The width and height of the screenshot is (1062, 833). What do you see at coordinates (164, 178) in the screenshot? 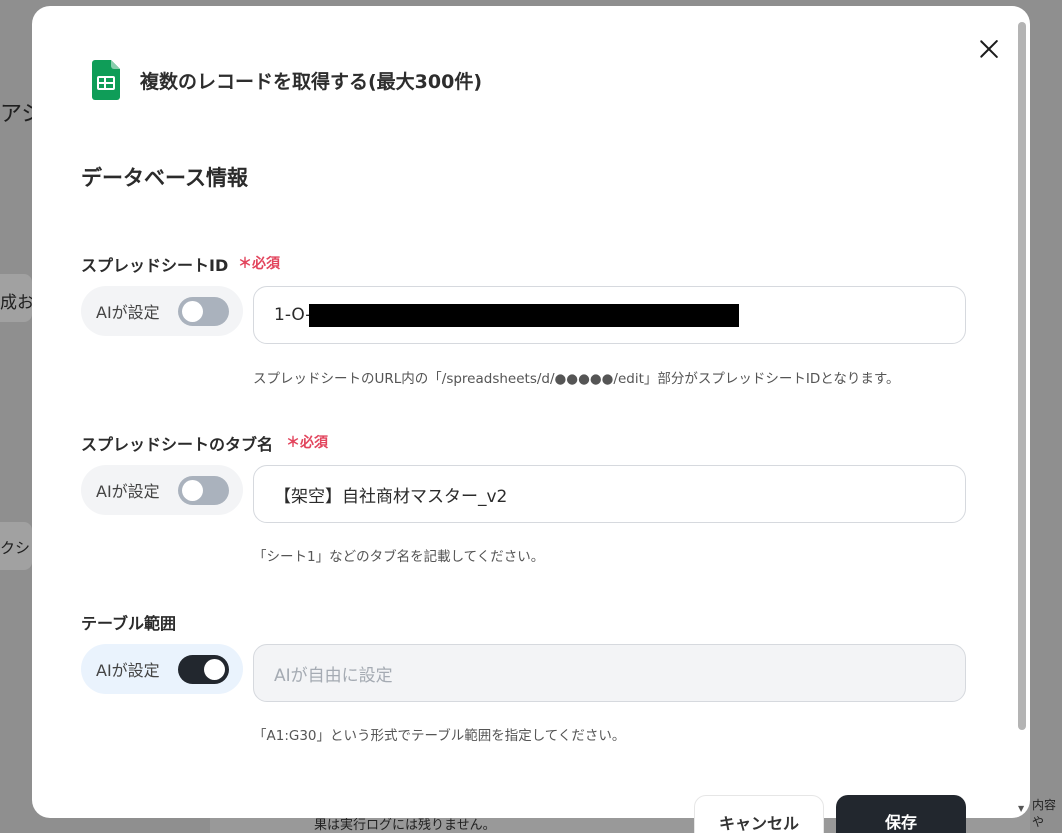
I see `section-title: データベース情報` at bounding box center [164, 178].